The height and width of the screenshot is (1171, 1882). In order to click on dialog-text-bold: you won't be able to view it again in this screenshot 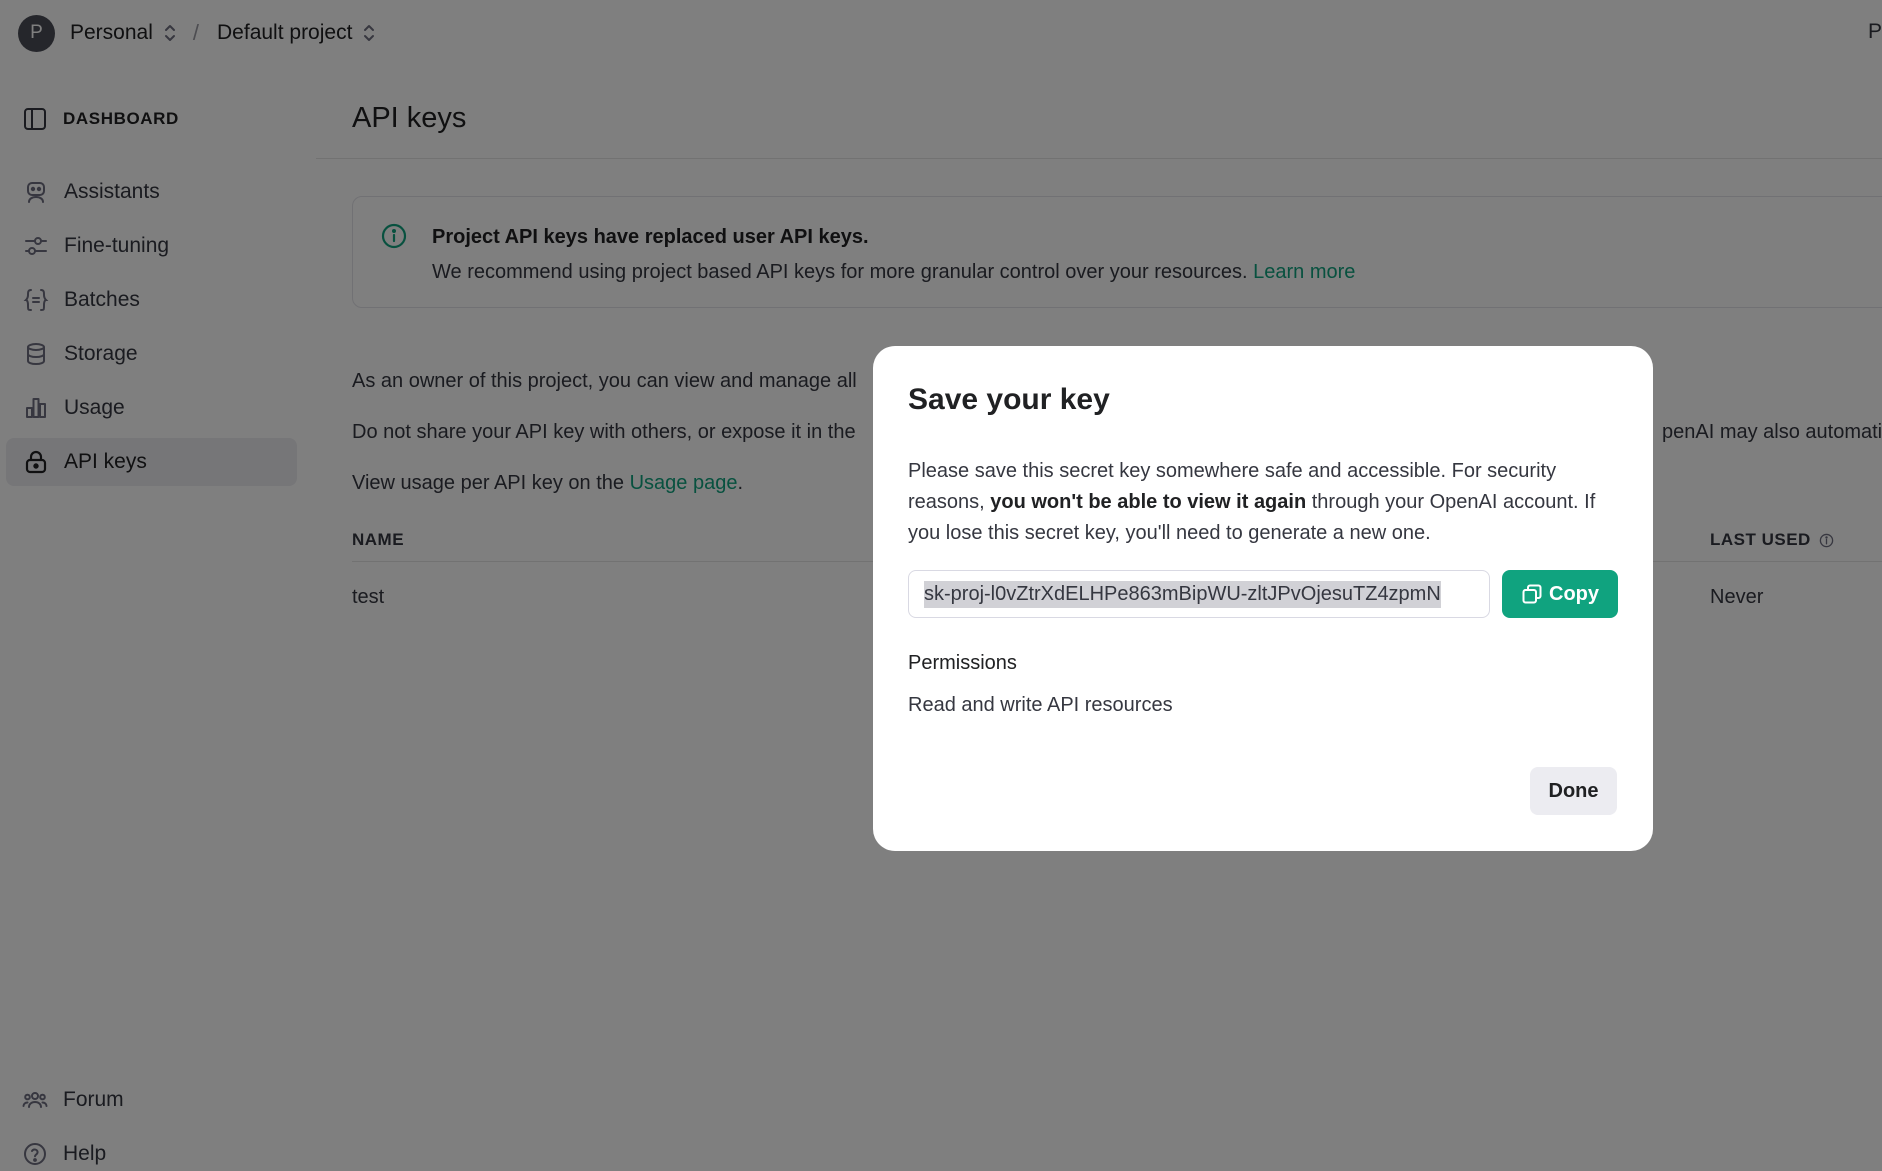, I will do `click(1148, 502)`.